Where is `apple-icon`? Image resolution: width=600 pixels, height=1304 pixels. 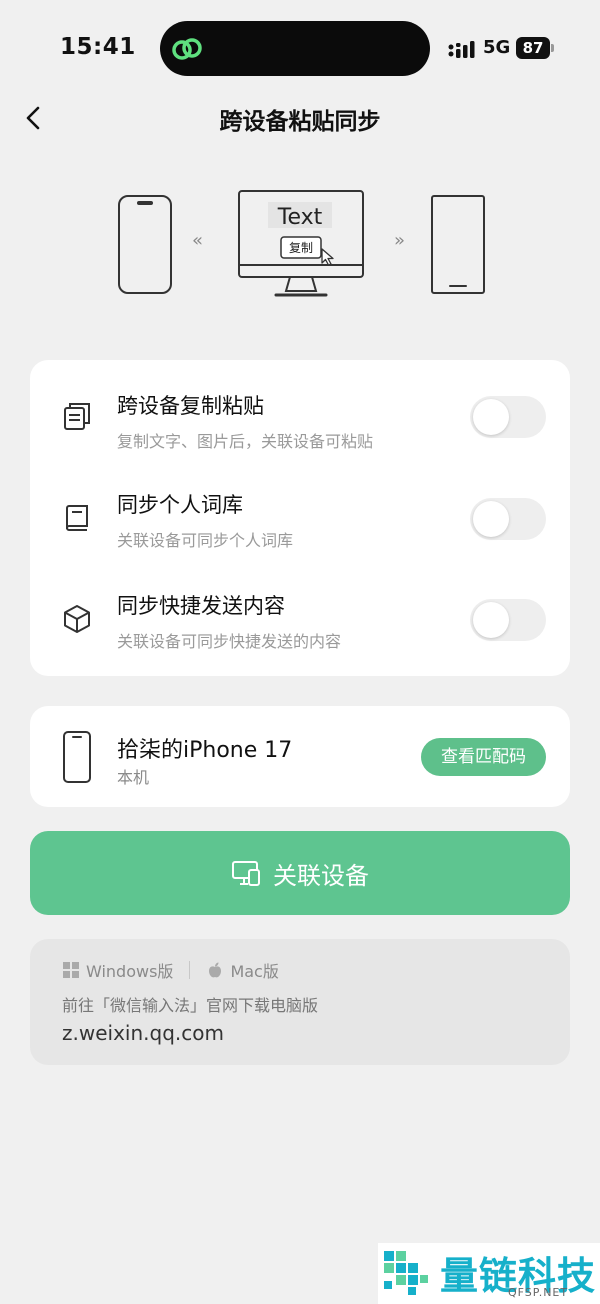
apple-icon is located at coordinates (215, 970).